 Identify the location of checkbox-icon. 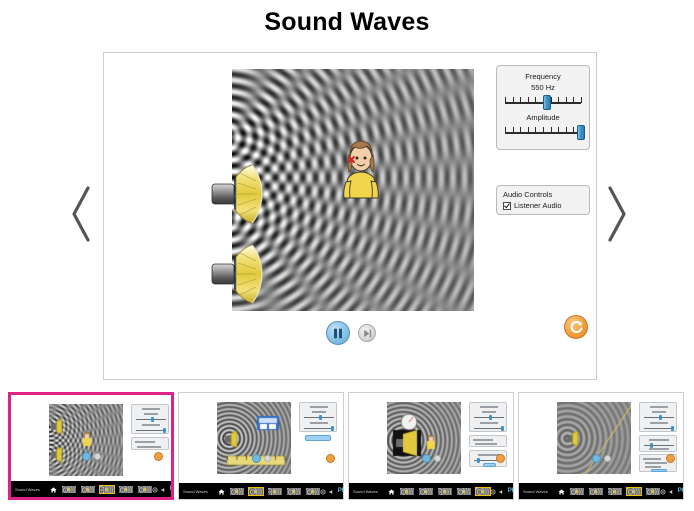
(507, 205).